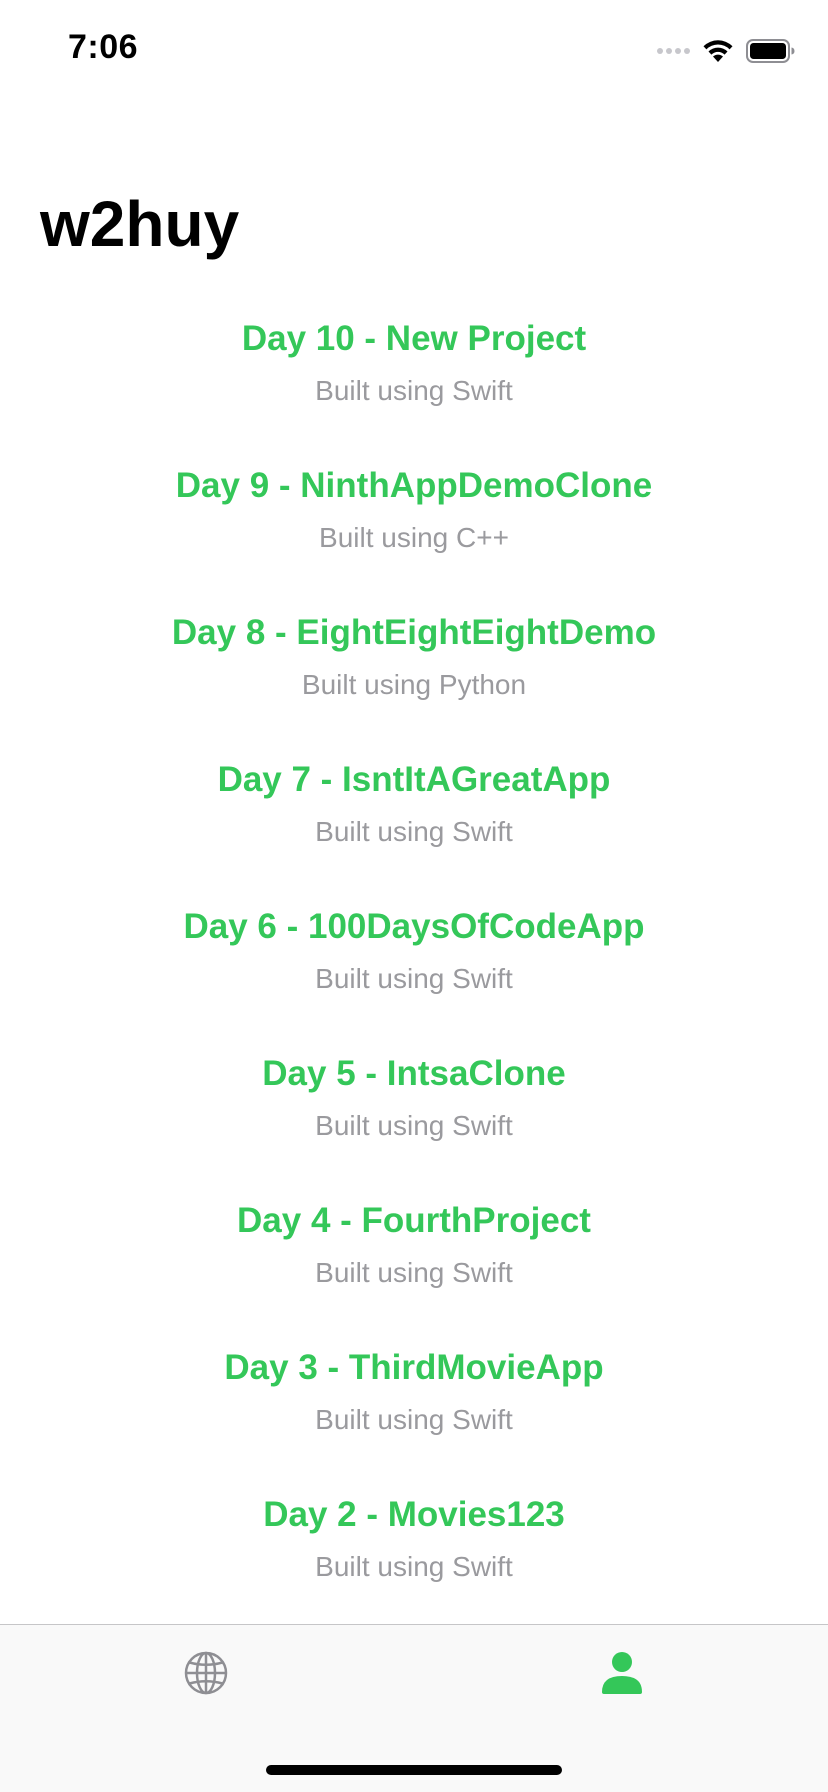 The image size is (828, 1792). Describe the element at coordinates (414, 1708) in the screenshot. I see `tab-bar` at that location.